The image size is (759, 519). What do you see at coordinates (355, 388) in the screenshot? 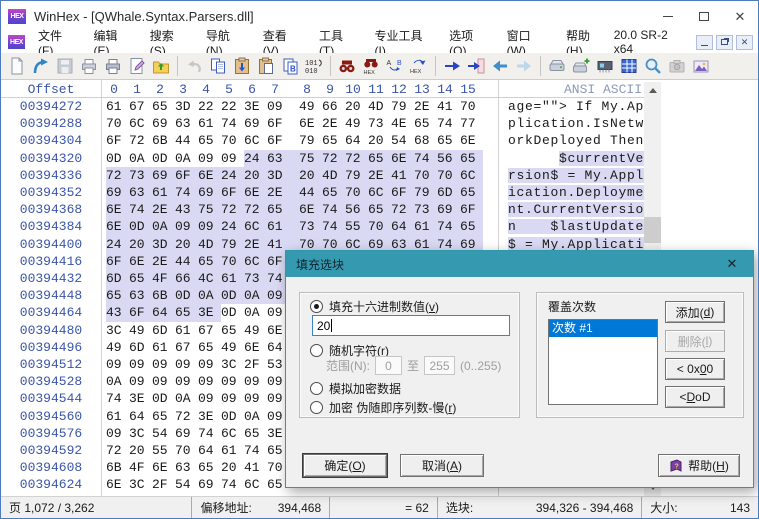
I see `radio-simulate-encrypted: 模拟加密数据` at bounding box center [355, 388].